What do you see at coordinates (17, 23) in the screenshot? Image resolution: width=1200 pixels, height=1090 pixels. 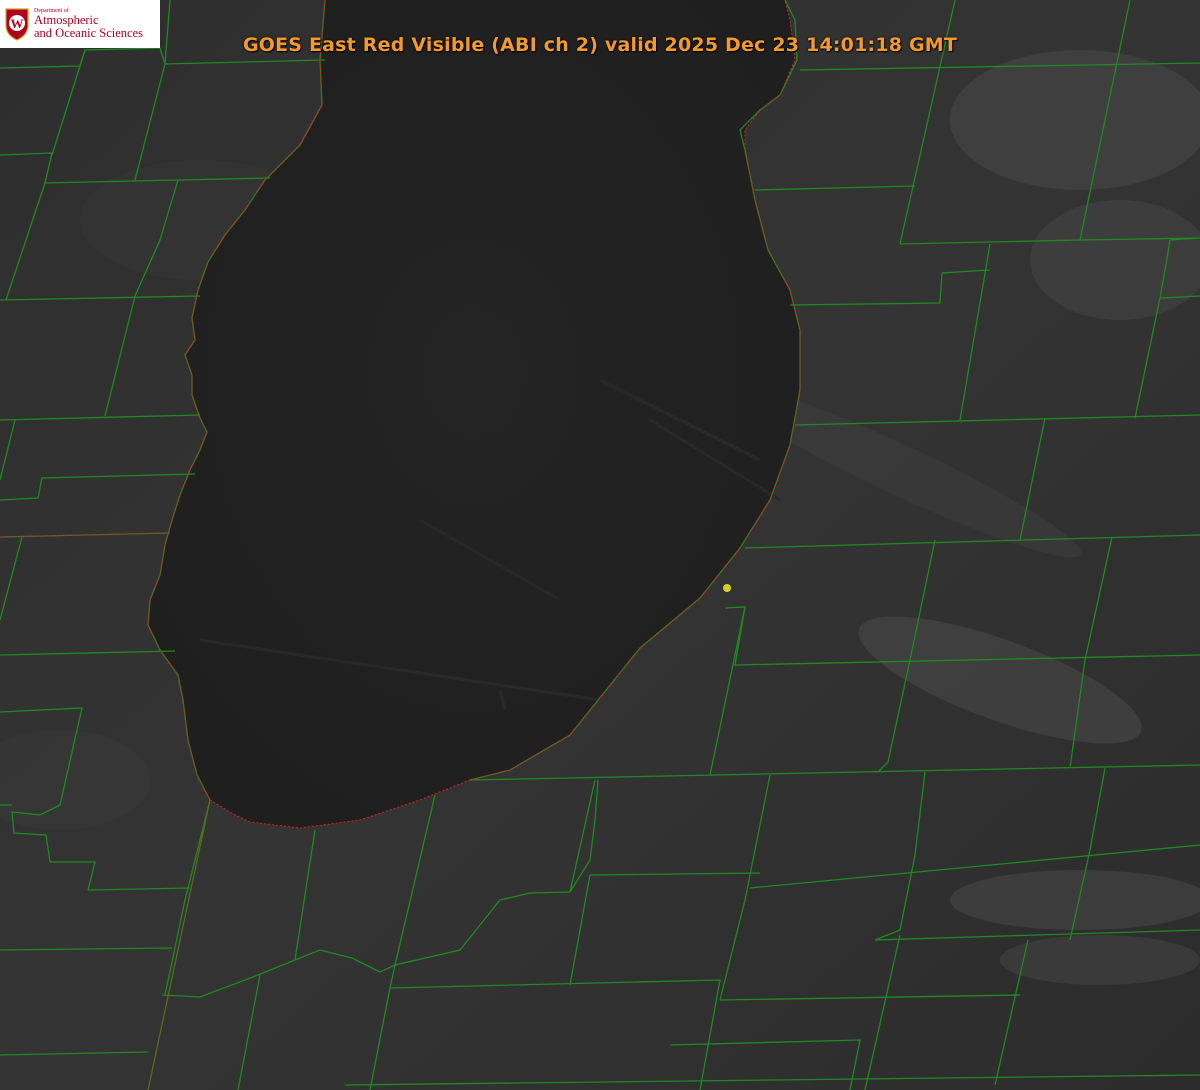 I see `svg-text: W` at bounding box center [17, 23].